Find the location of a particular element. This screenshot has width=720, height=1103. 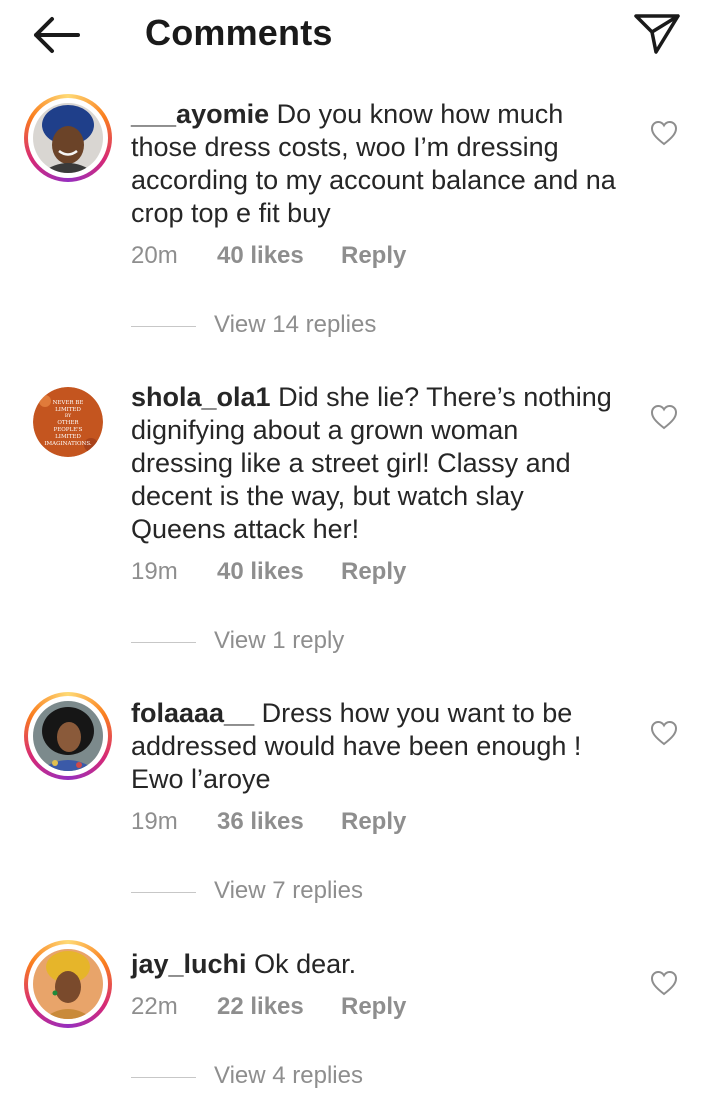

avatar-text-line: BY is located at coordinates (68, 416).